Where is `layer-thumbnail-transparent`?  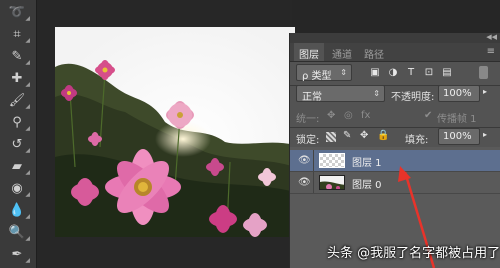 layer-thumbnail-transparent is located at coordinates (332, 160).